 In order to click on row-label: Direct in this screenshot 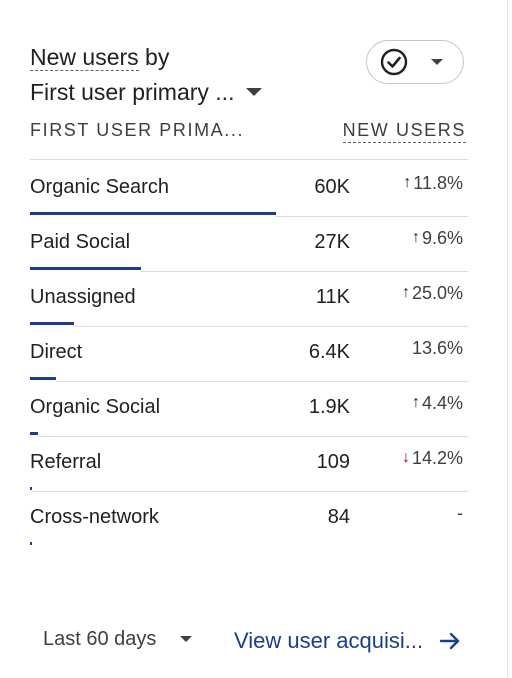, I will do `click(56, 352)`.